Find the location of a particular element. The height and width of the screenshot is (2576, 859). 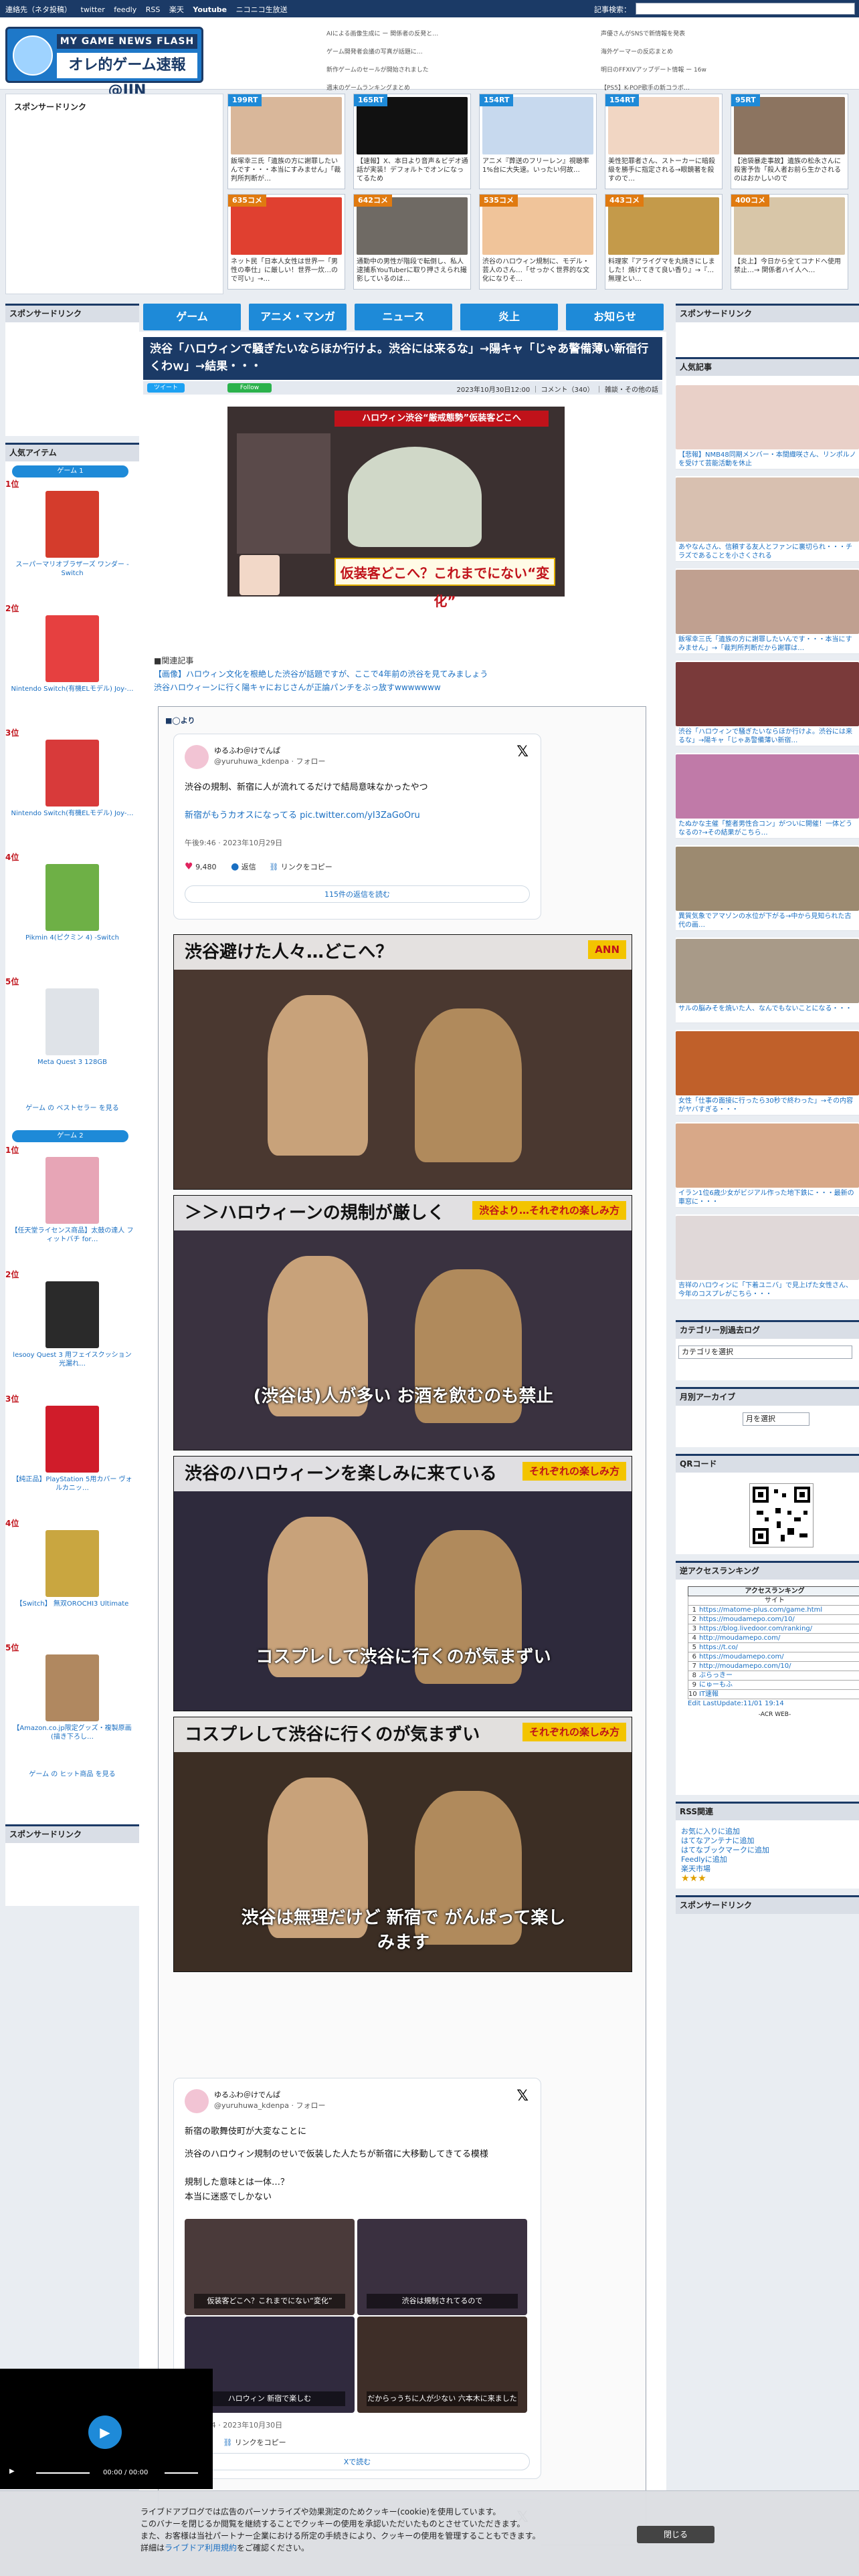

article-link: あやなんさん、信頼する友人とファンに裏切られ・・・チラズであることを小さくされる is located at coordinates (768, 552).